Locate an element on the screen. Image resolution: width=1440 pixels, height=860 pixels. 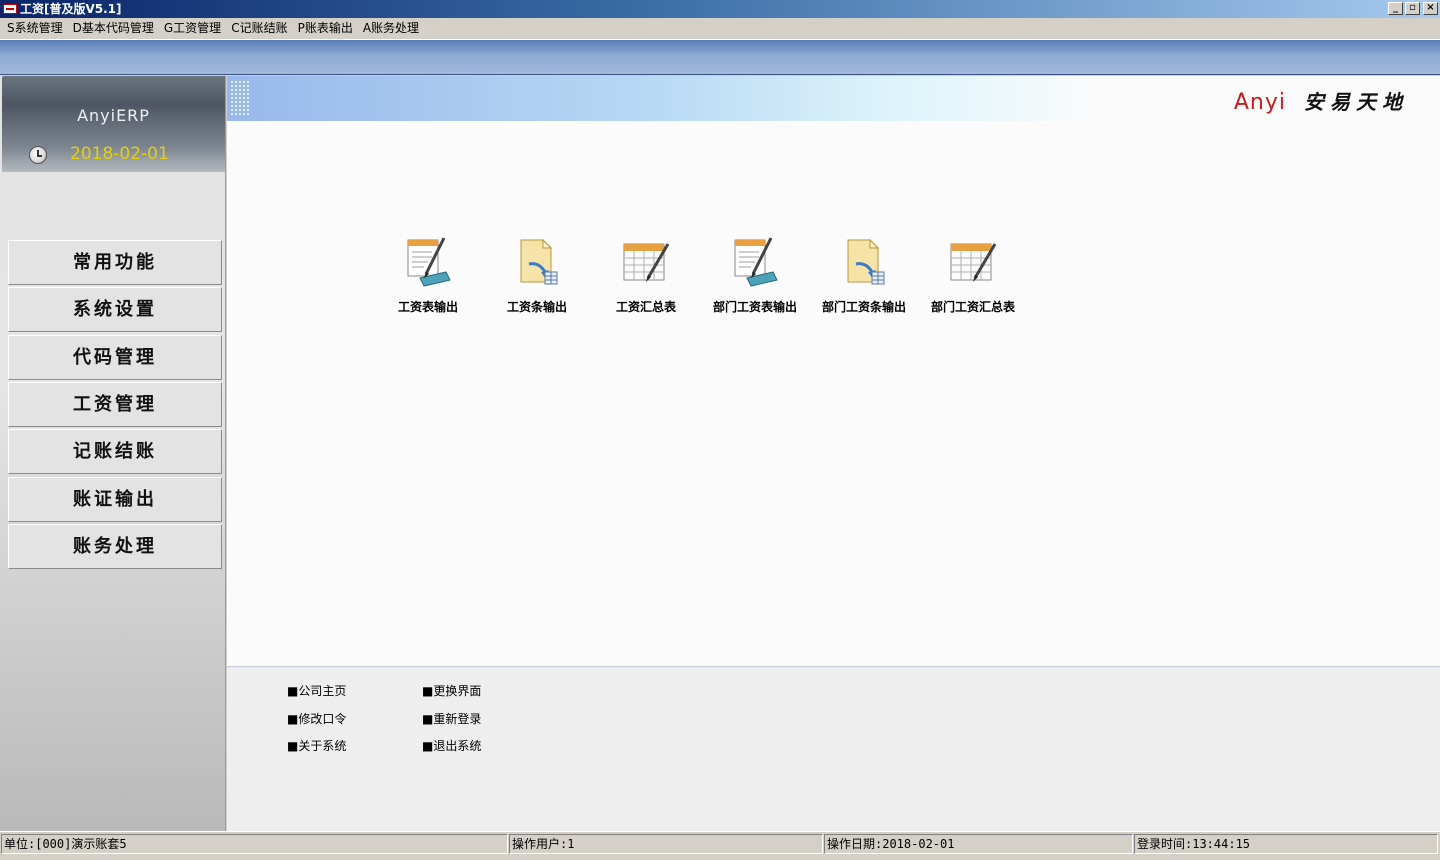
func-dept-payroll-sheet-output: 部门工资表输出 is located at coordinates (755, 275).